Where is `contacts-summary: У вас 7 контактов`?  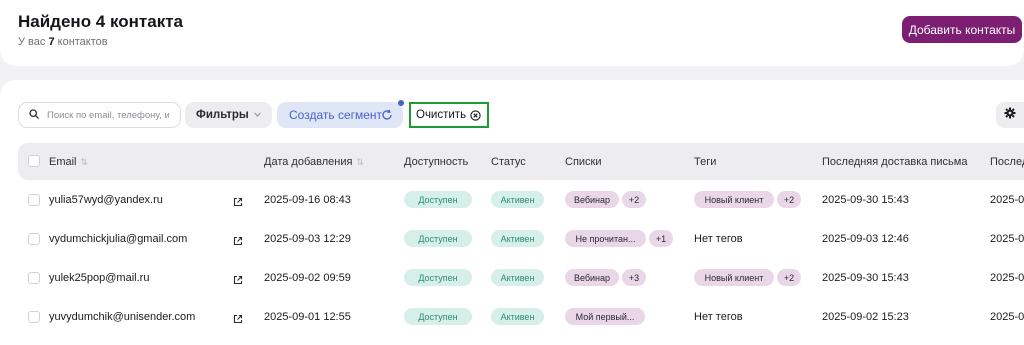
contacts-summary: У вас 7 контактов is located at coordinates (63, 42).